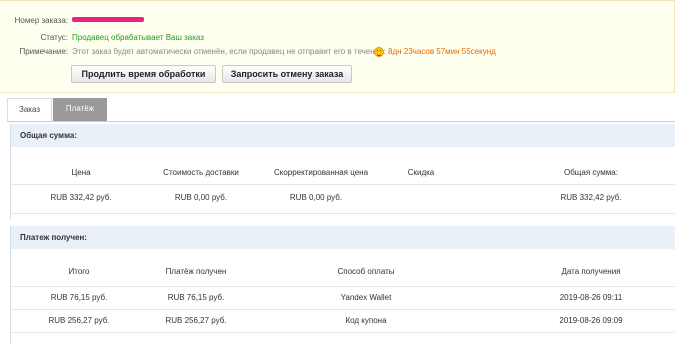 The width and height of the screenshot is (675, 352). Describe the element at coordinates (196, 297) in the screenshot. I see `table-row-1-received: RUB 76,15 руб.` at that location.